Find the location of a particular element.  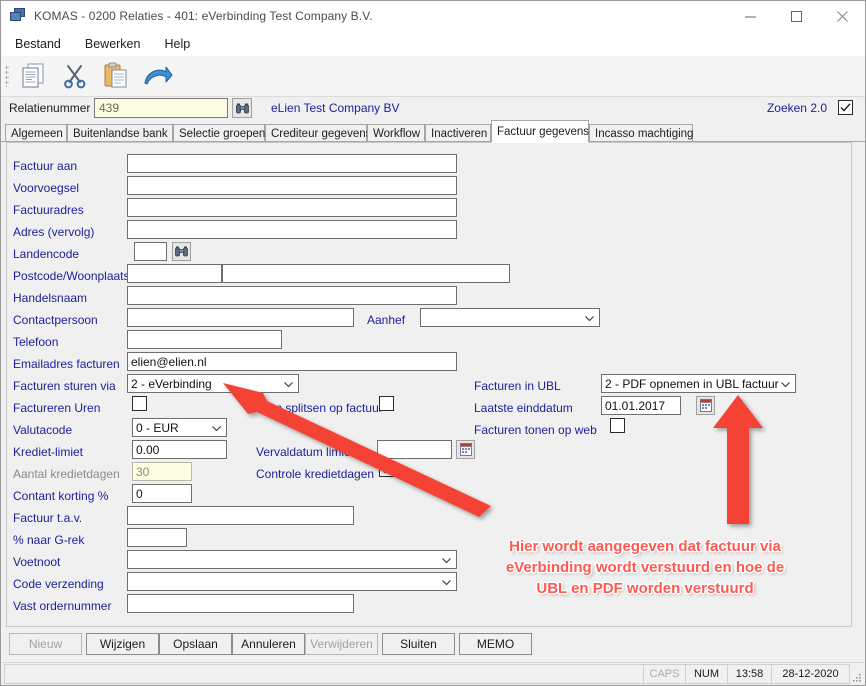

input-vervaldatum-limiet is located at coordinates (414, 449).